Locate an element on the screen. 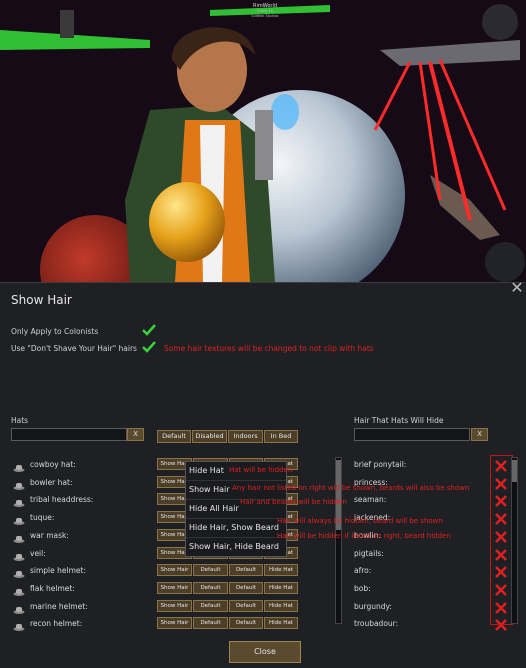  dialog-title: Show Hair is located at coordinates (41, 300).